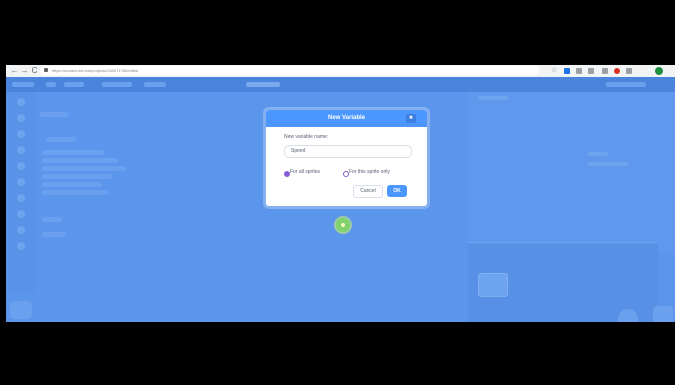 The image size is (675, 385). What do you see at coordinates (305, 172) in the screenshot?
I see `radio-all-sprites-label: For all sprites` at bounding box center [305, 172].